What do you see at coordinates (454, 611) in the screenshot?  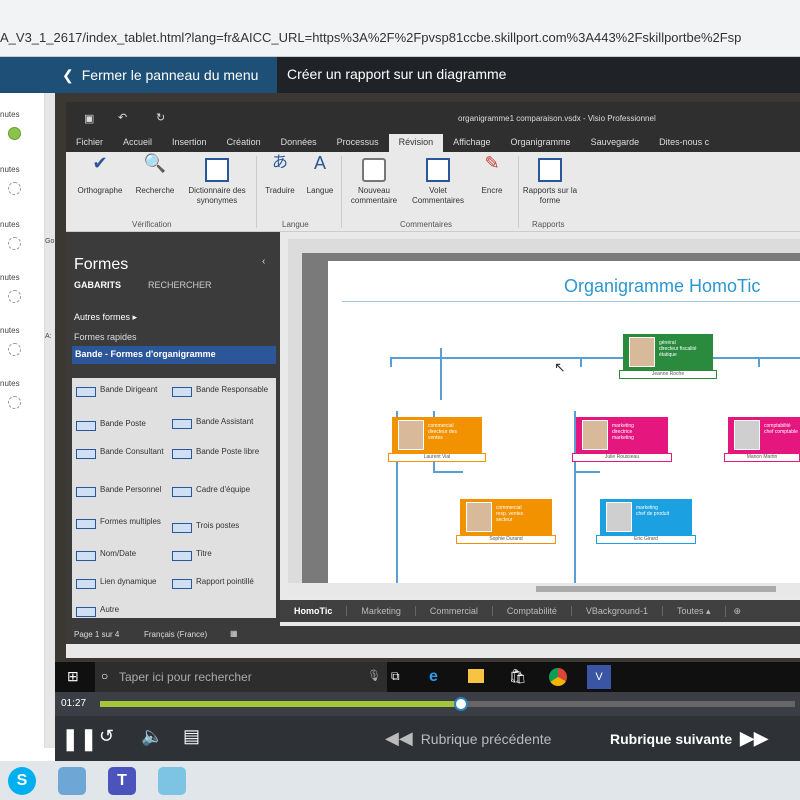 I see `page-tab-commercial: Commercial` at bounding box center [454, 611].